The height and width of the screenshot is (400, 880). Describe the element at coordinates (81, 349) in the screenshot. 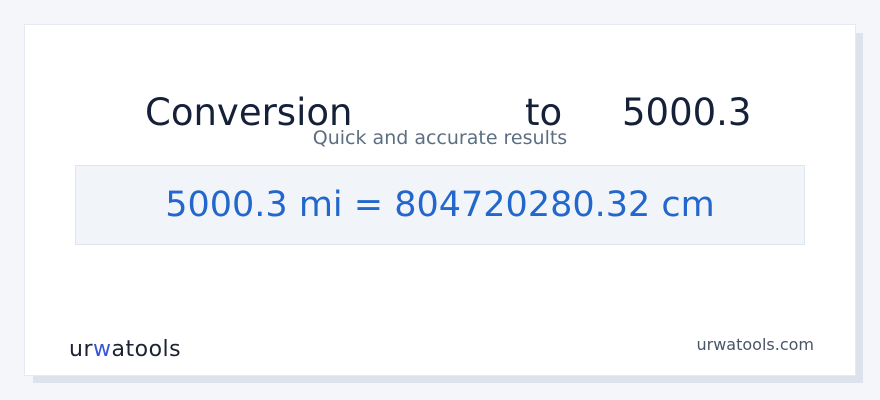

I see `logo-part-1: ur` at that location.